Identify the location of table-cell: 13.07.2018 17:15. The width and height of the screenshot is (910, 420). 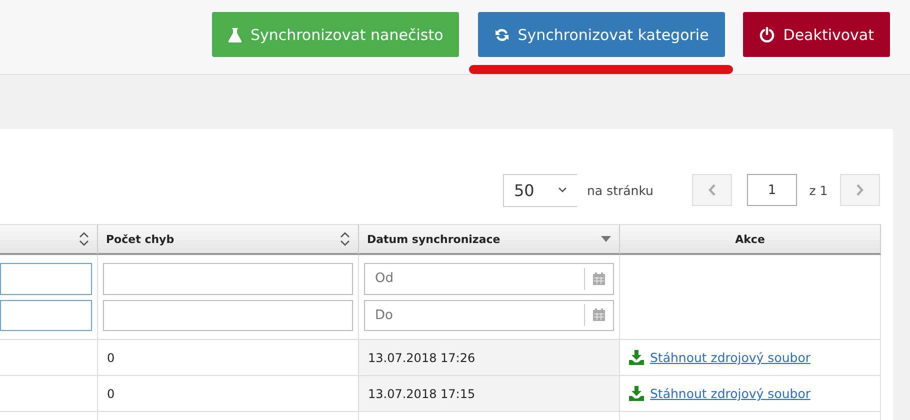
(422, 393).